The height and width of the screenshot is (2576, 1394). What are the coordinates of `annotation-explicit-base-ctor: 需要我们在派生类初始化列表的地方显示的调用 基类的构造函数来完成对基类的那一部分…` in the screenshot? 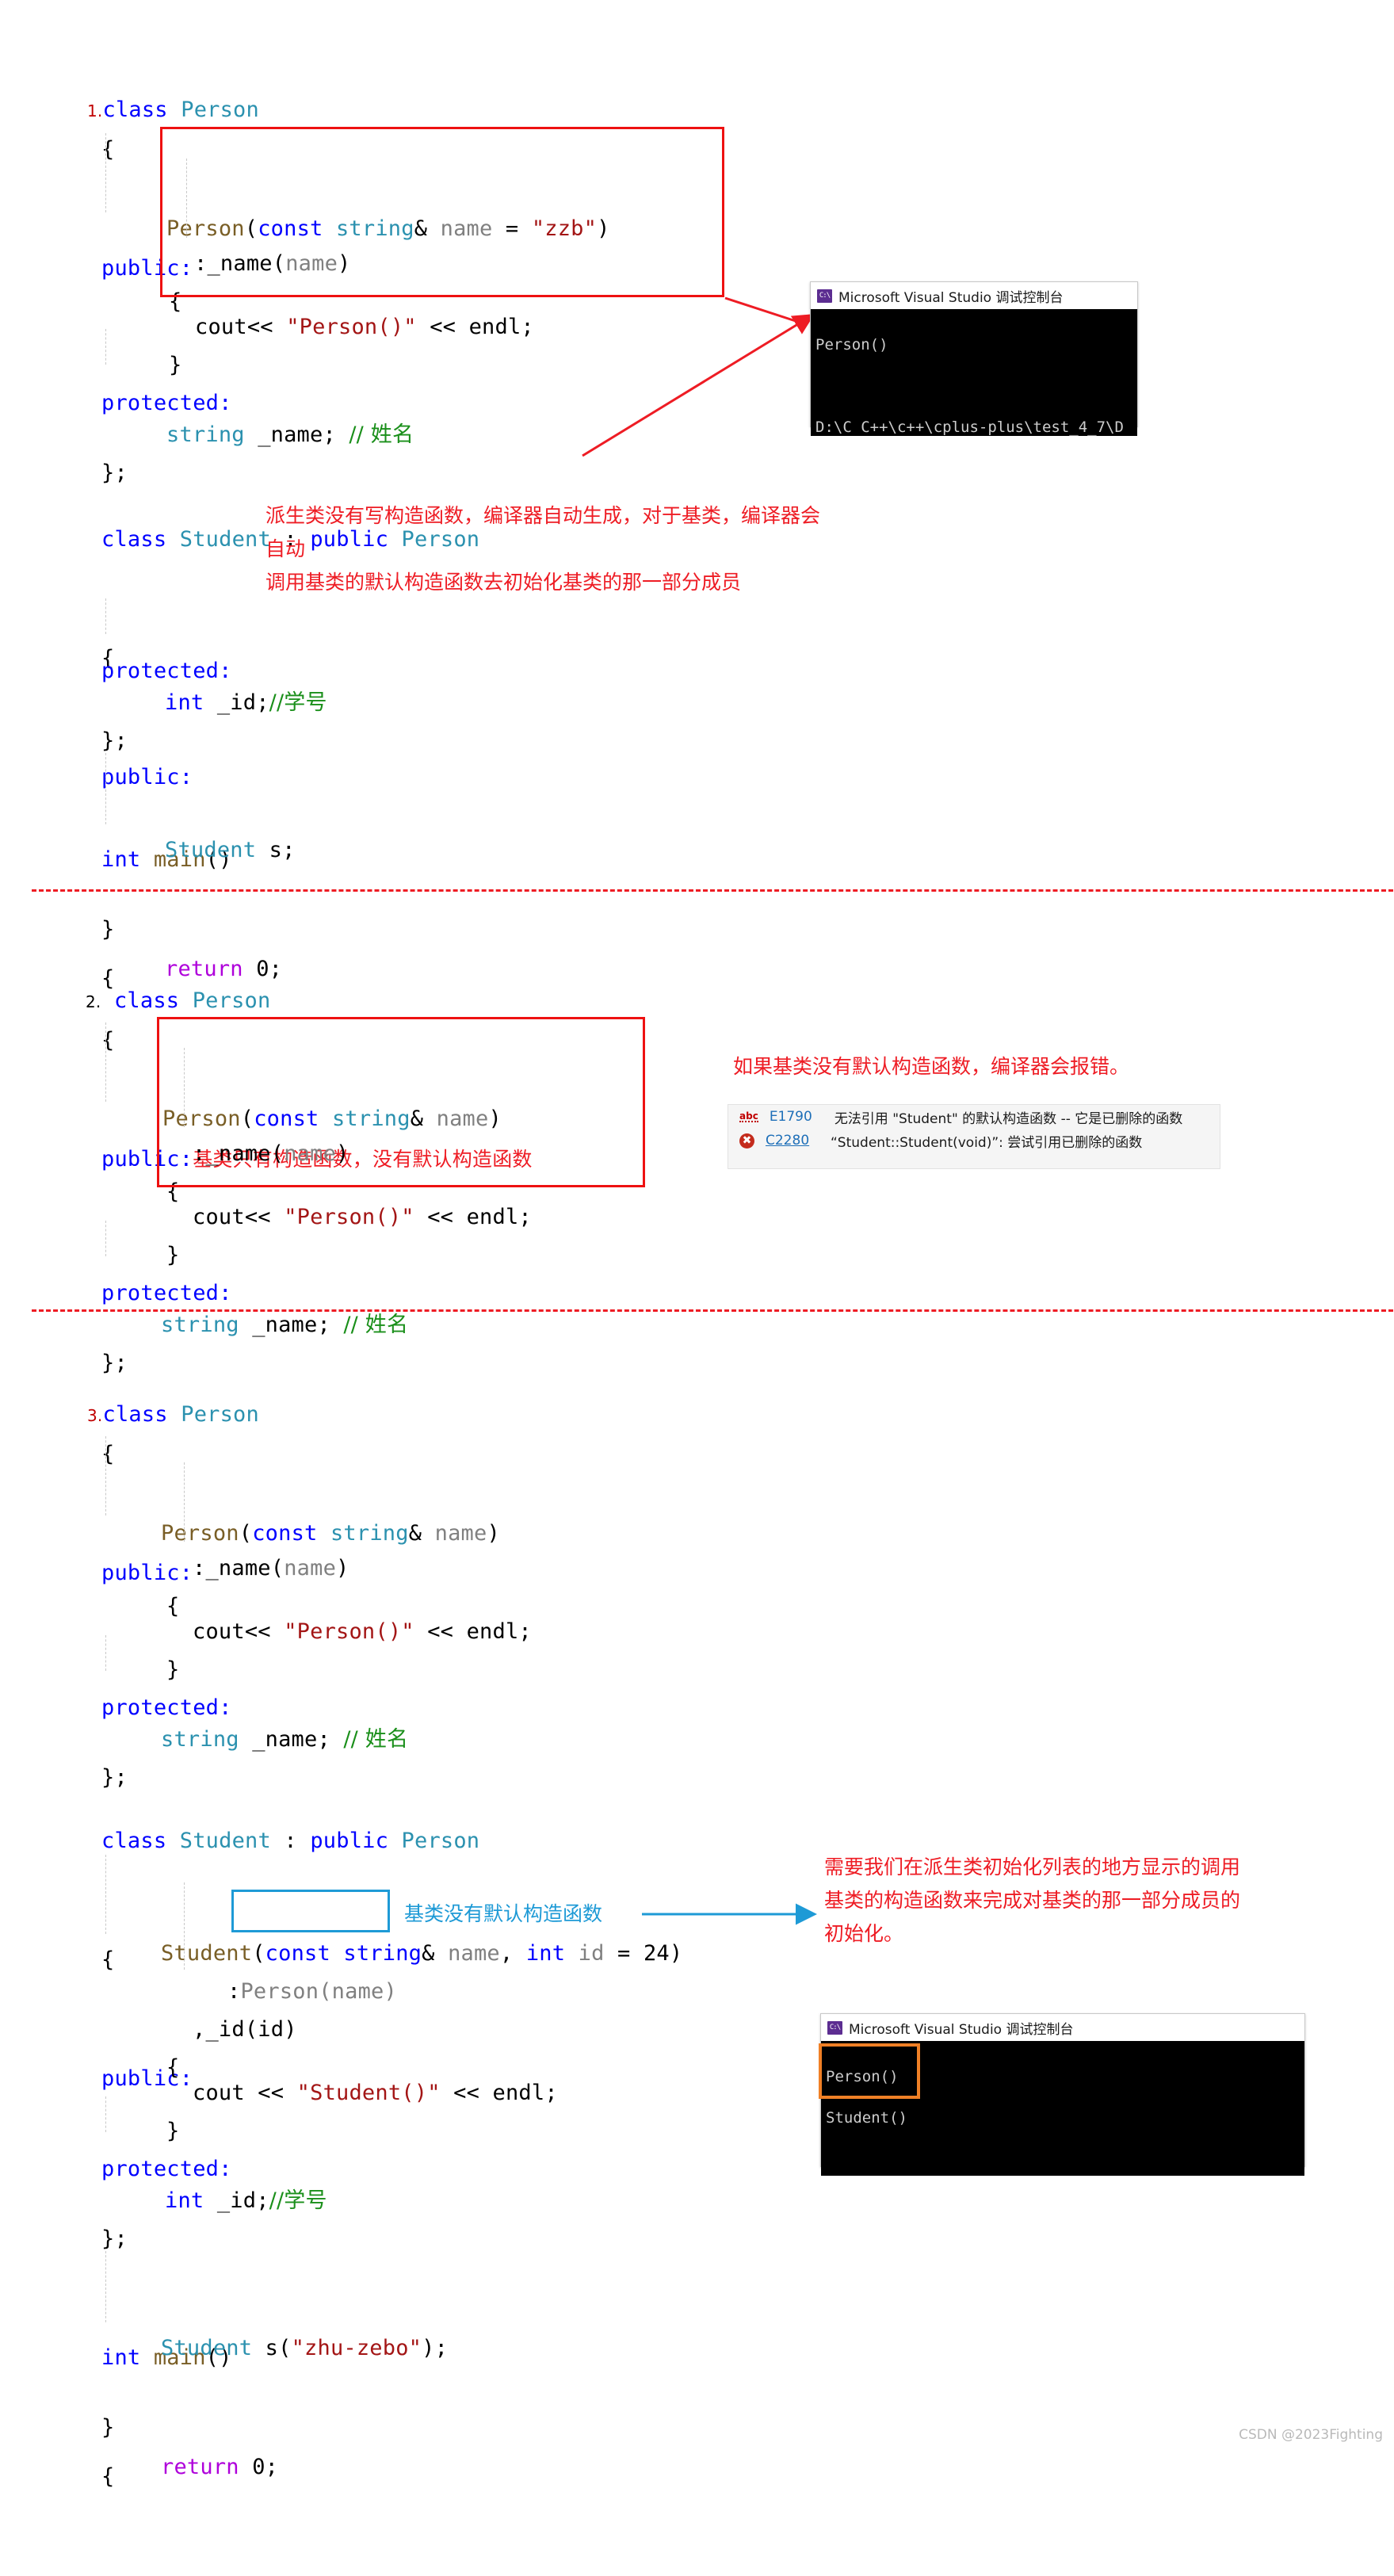 It's located at (1032, 1900).